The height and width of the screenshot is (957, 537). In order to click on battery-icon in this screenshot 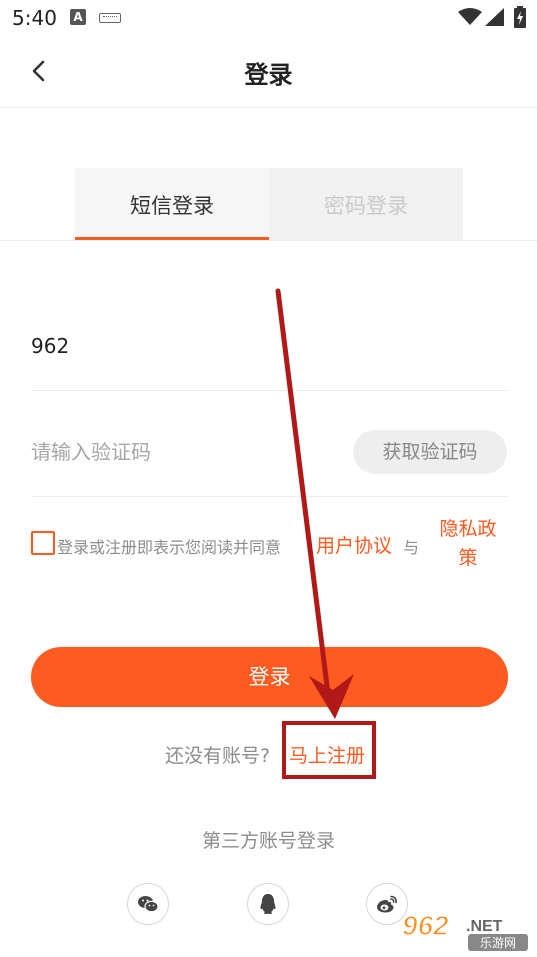, I will do `click(520, 17)`.